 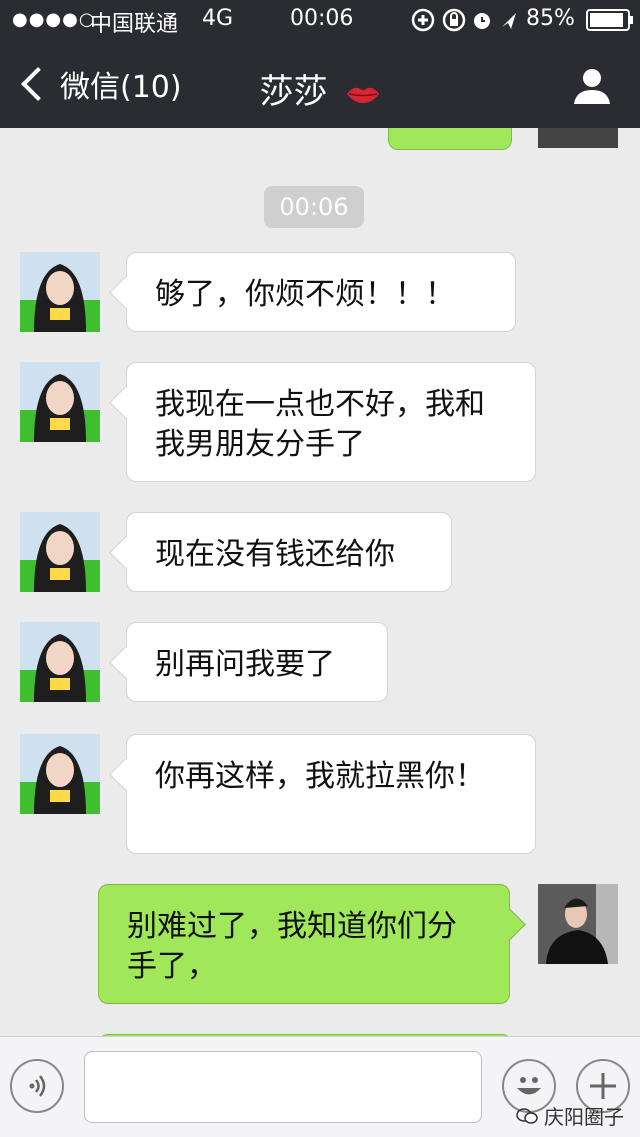 I want to click on status-bar: ●●●●○ 中国联通 4G 00:06 85%, so click(x=320, y=20).